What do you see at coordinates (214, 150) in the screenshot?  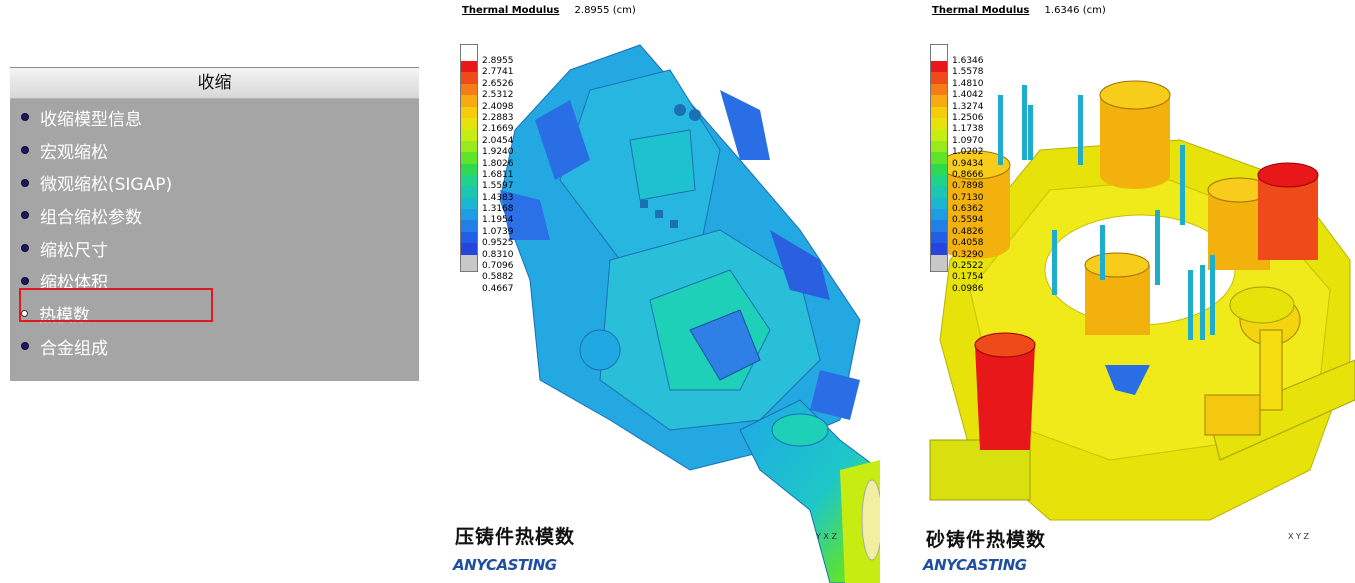 I see `menu-item: 宏观缩松` at bounding box center [214, 150].